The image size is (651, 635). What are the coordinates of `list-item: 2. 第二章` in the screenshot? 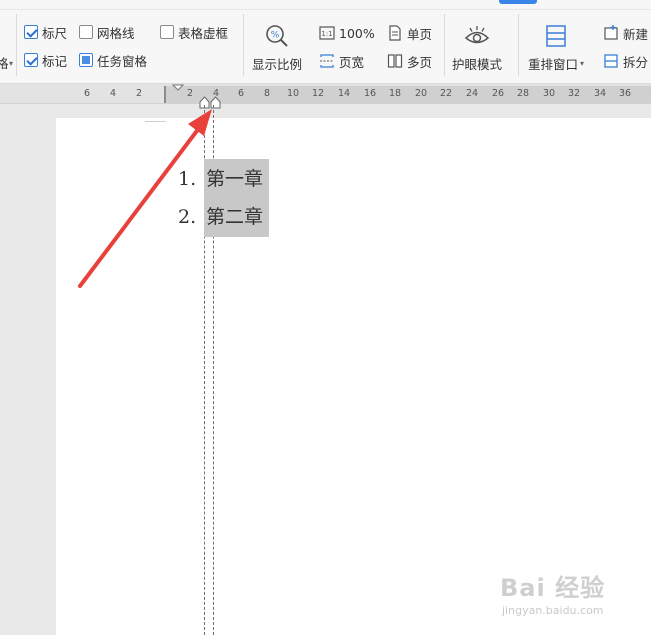 It's located at (224, 217).